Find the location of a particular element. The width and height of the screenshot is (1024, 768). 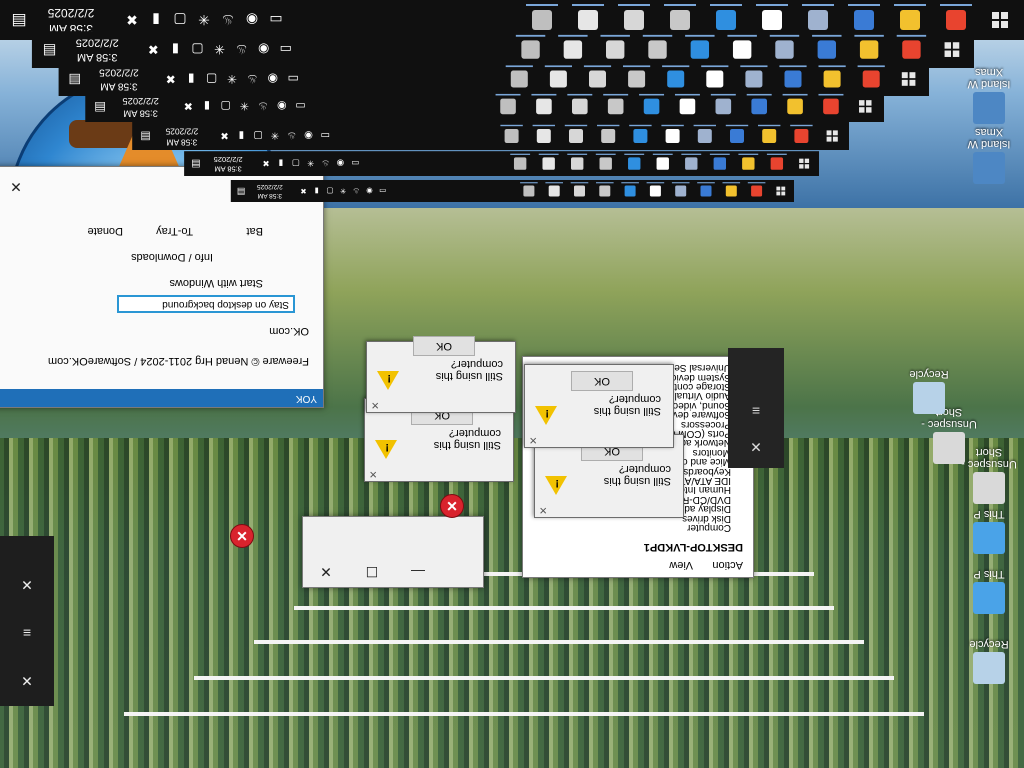

location-icon: ◉ is located at coordinates (369, 191).